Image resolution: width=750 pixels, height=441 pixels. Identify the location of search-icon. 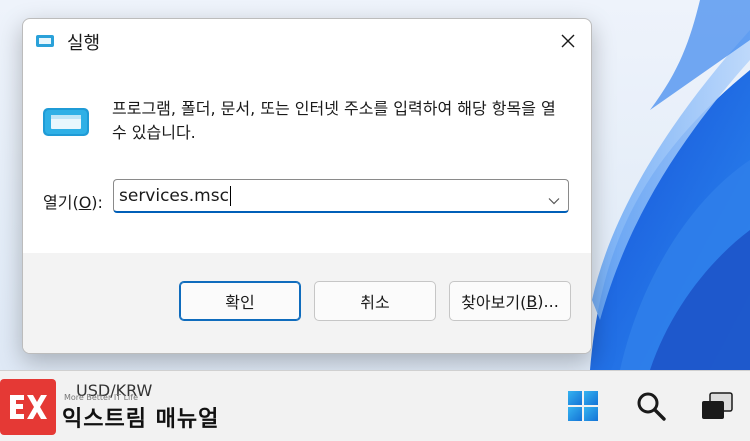
(651, 406).